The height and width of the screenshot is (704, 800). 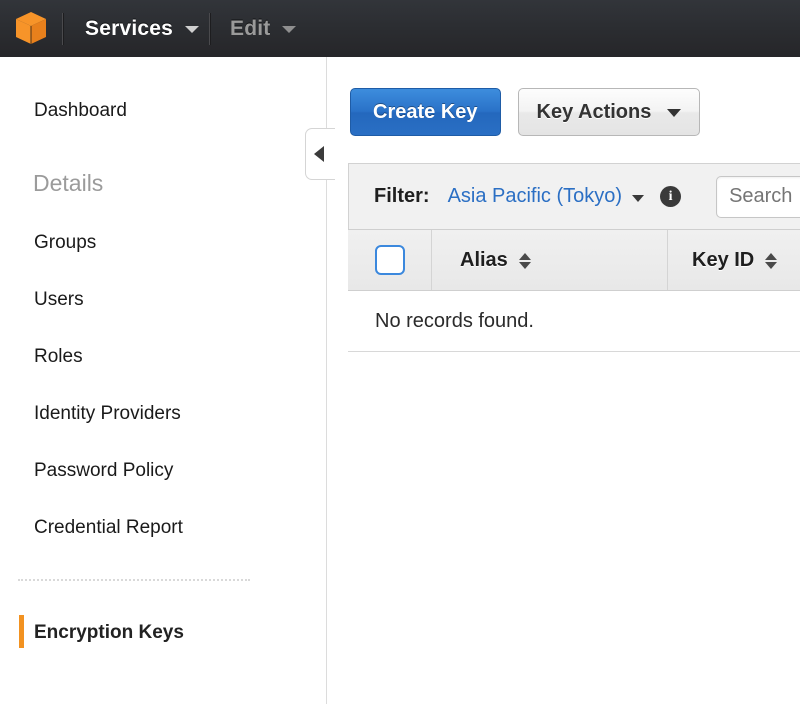 I want to click on action-toolbar: Create Key Key Actions, so click(x=525, y=112).